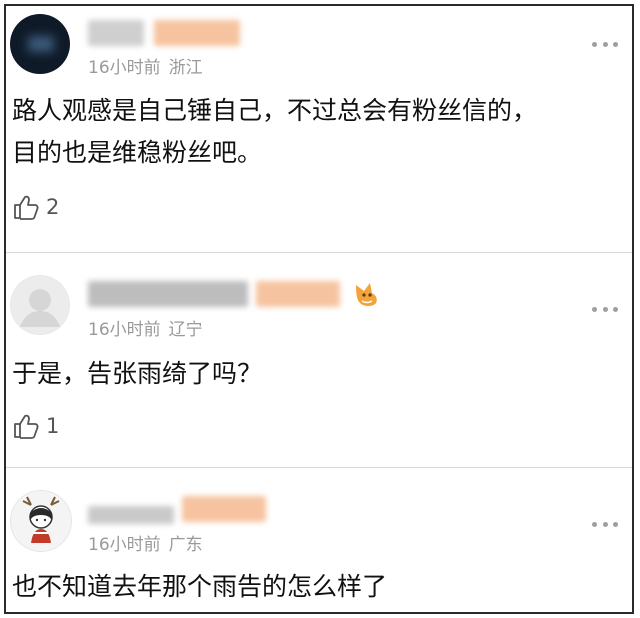  Describe the element at coordinates (137, 152) in the screenshot. I see `comment-text-line: 目的也是维稳粉丝吧。` at that location.